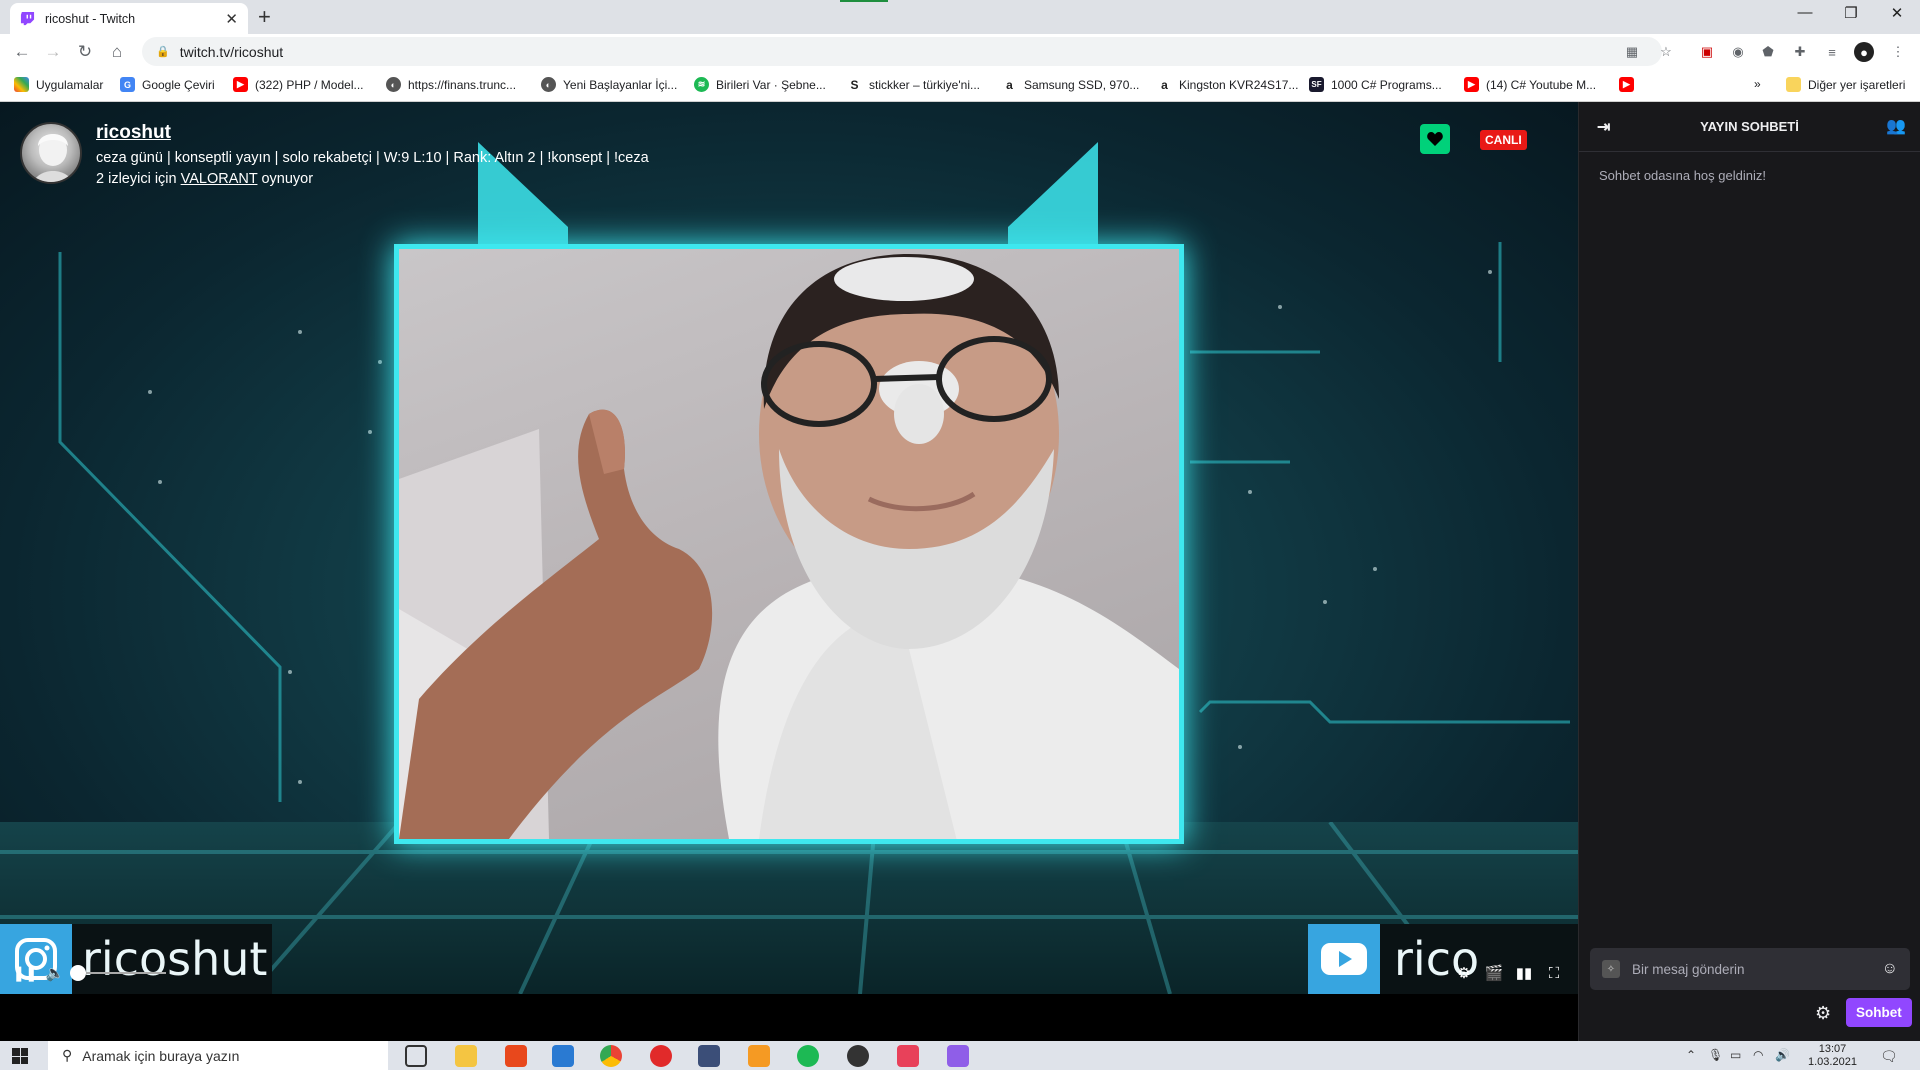 The image size is (1920, 1070). I want to click on search-icon: ⚲, so click(67, 1055).